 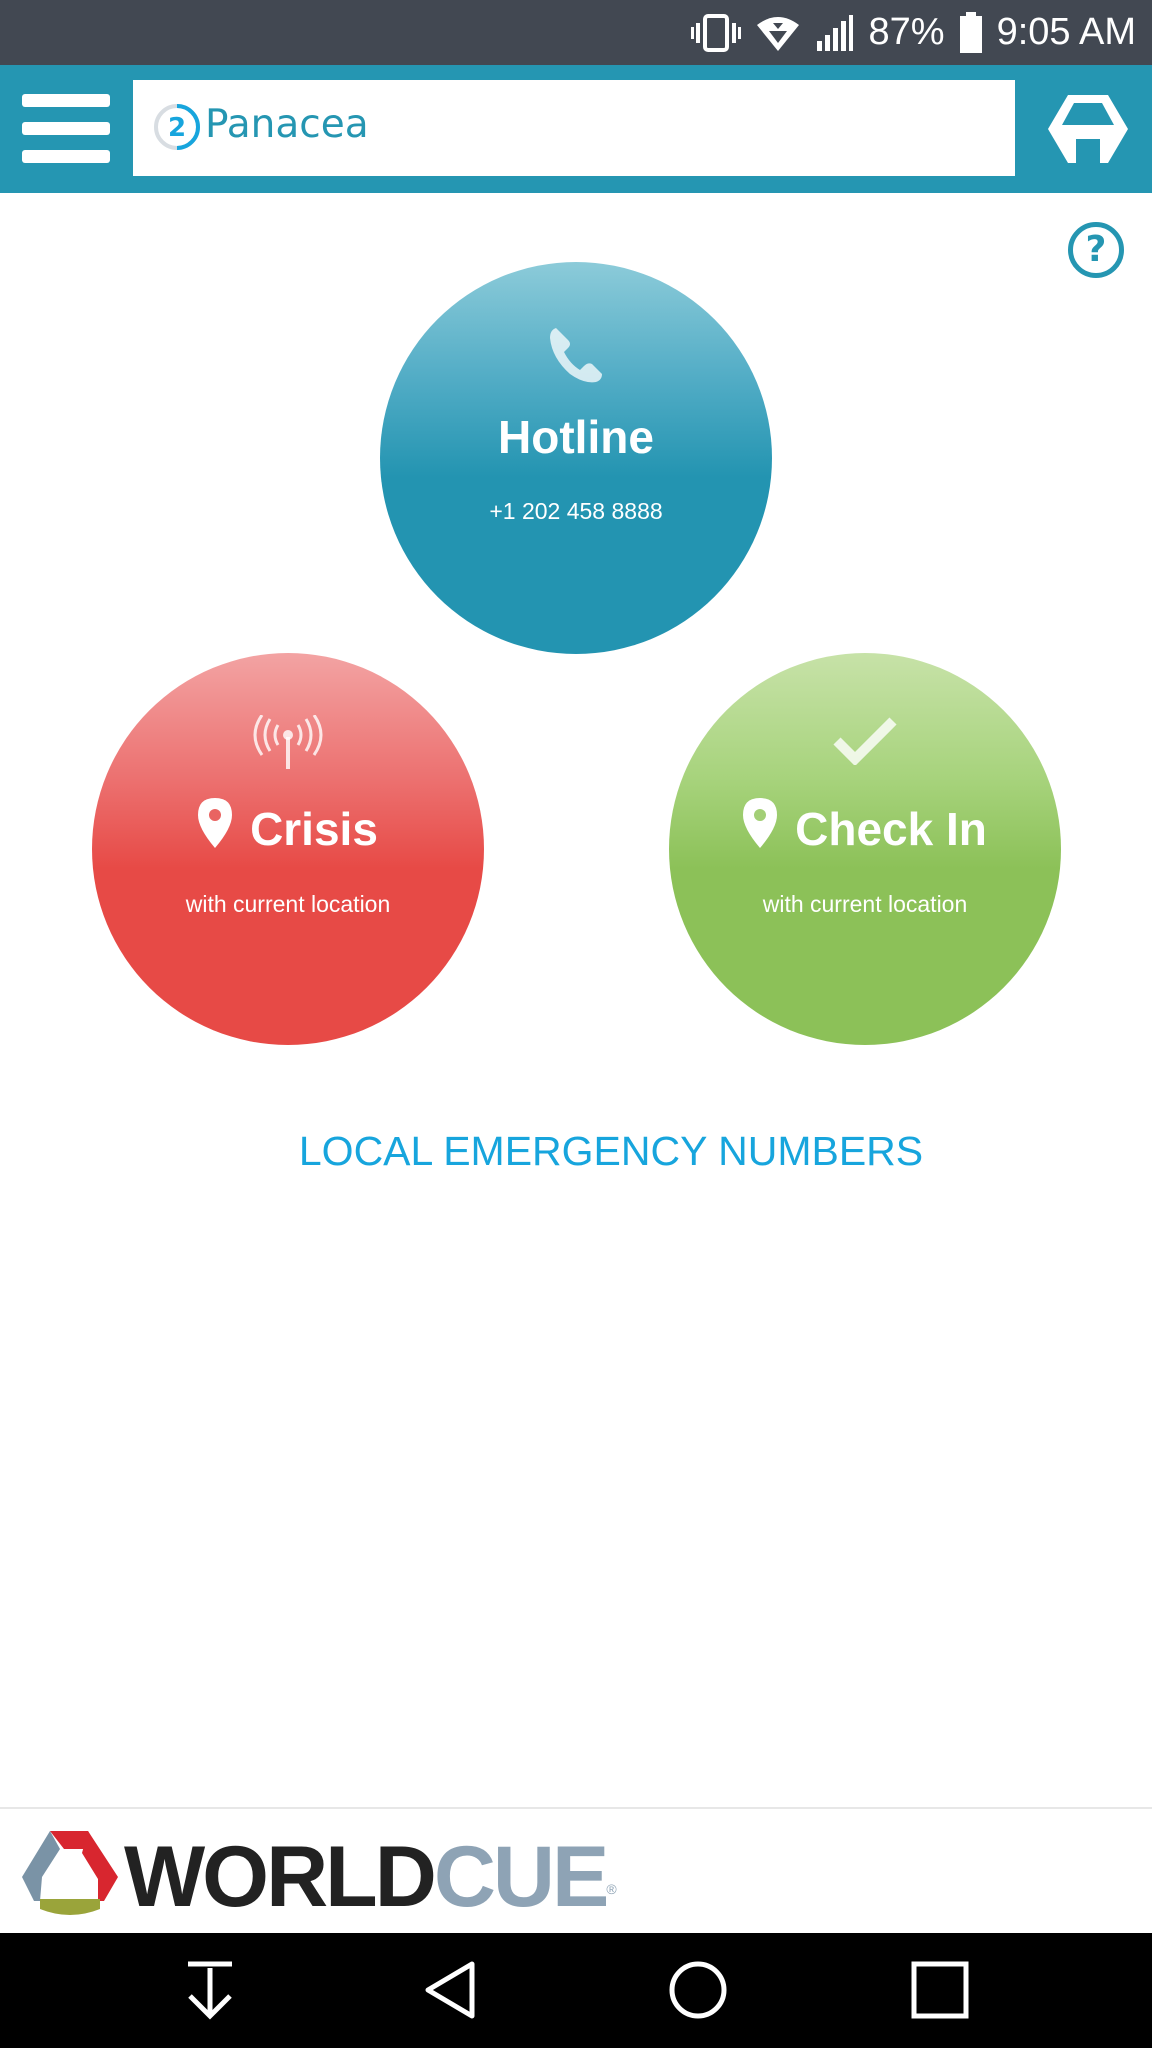 I want to click on panacea-logo-icon: 2, so click(x=177, y=127).